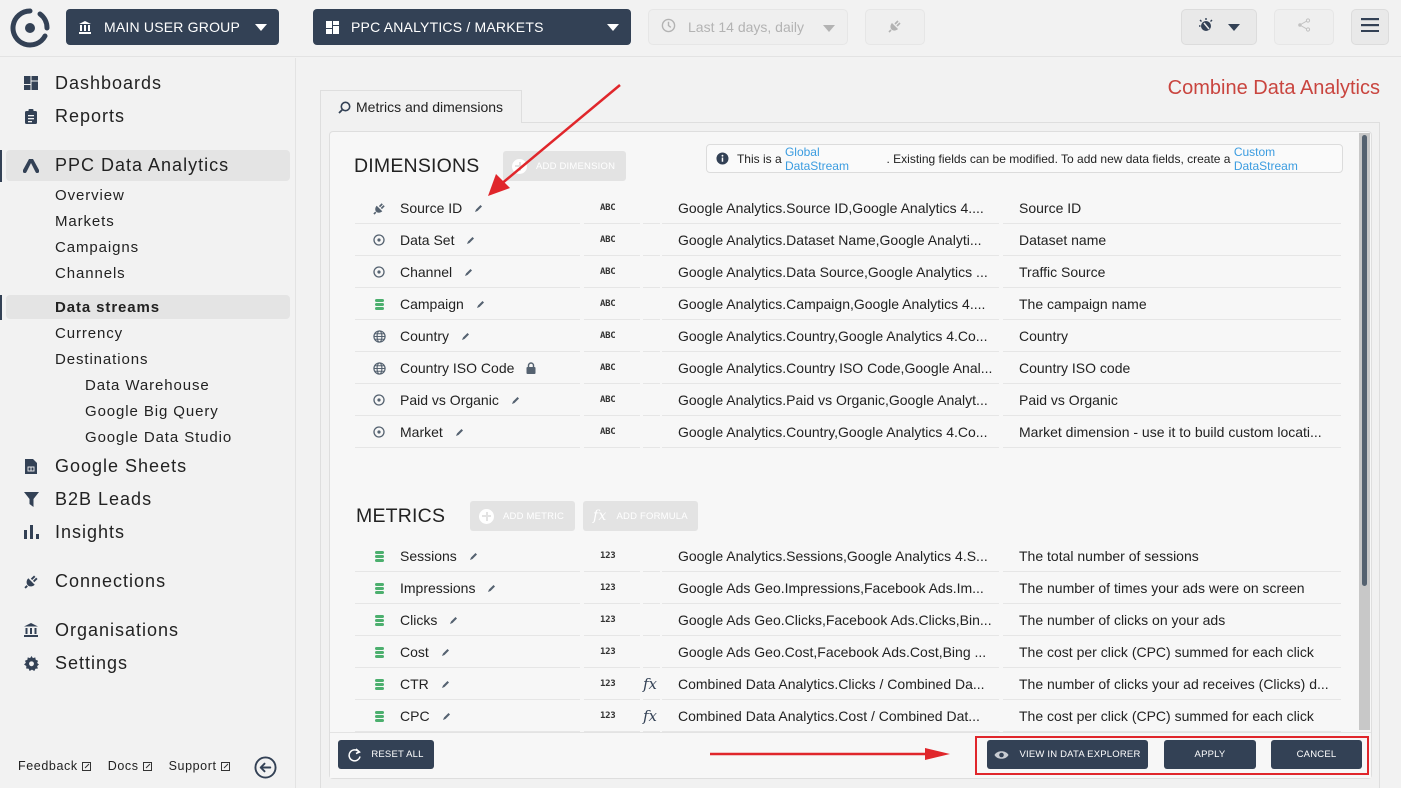 This screenshot has height=788, width=1401. I want to click on date-range-picker: Last 14 days, daily, so click(748, 27).